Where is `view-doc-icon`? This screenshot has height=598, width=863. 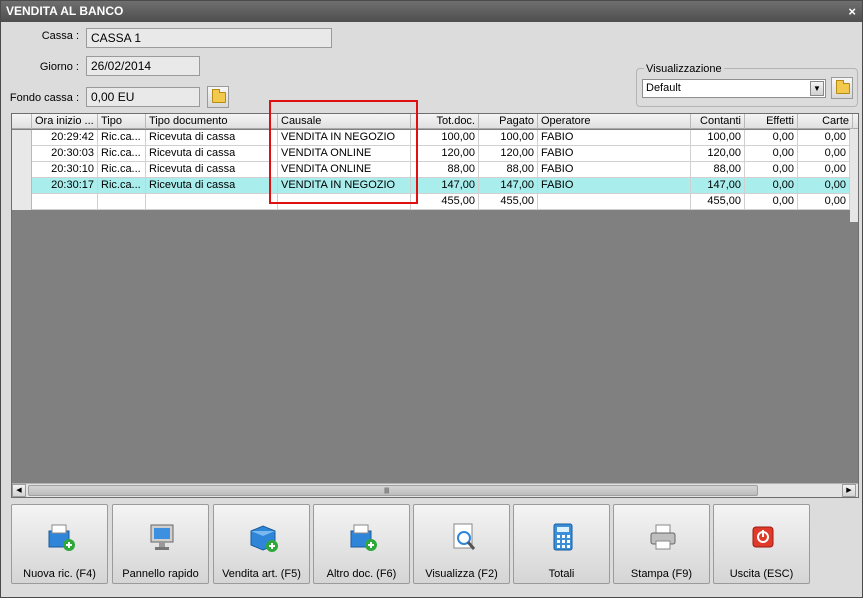
view-doc-icon is located at coordinates (464, 536).